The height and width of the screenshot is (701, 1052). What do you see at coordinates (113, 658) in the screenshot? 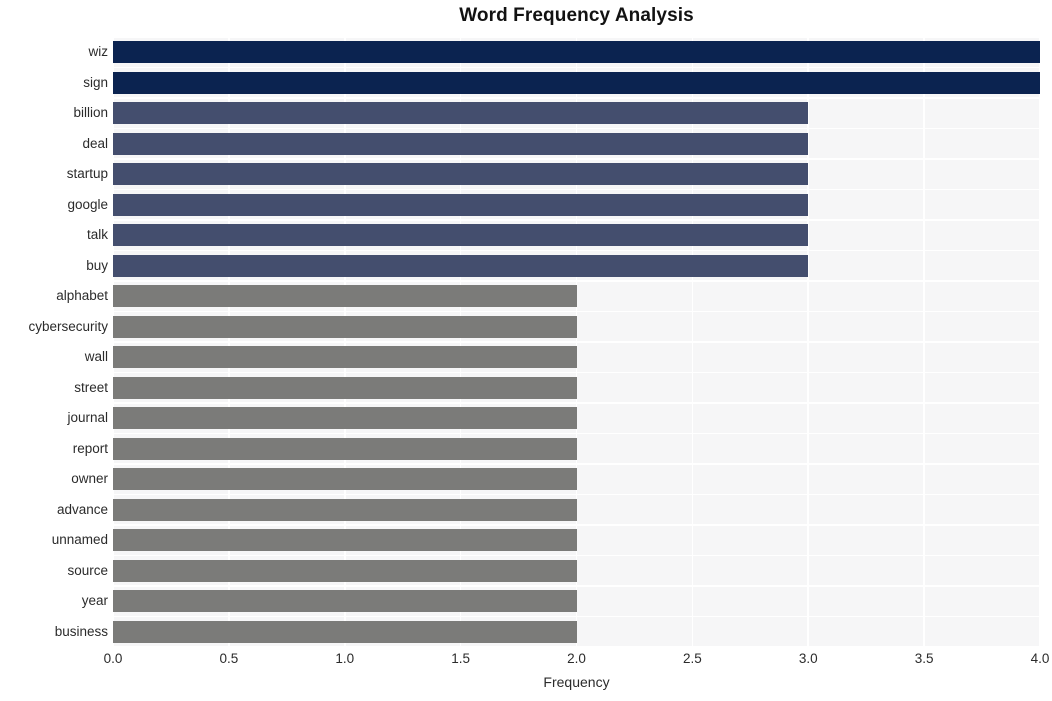
I see `x-axis-tick-label: 0.0` at bounding box center [113, 658].